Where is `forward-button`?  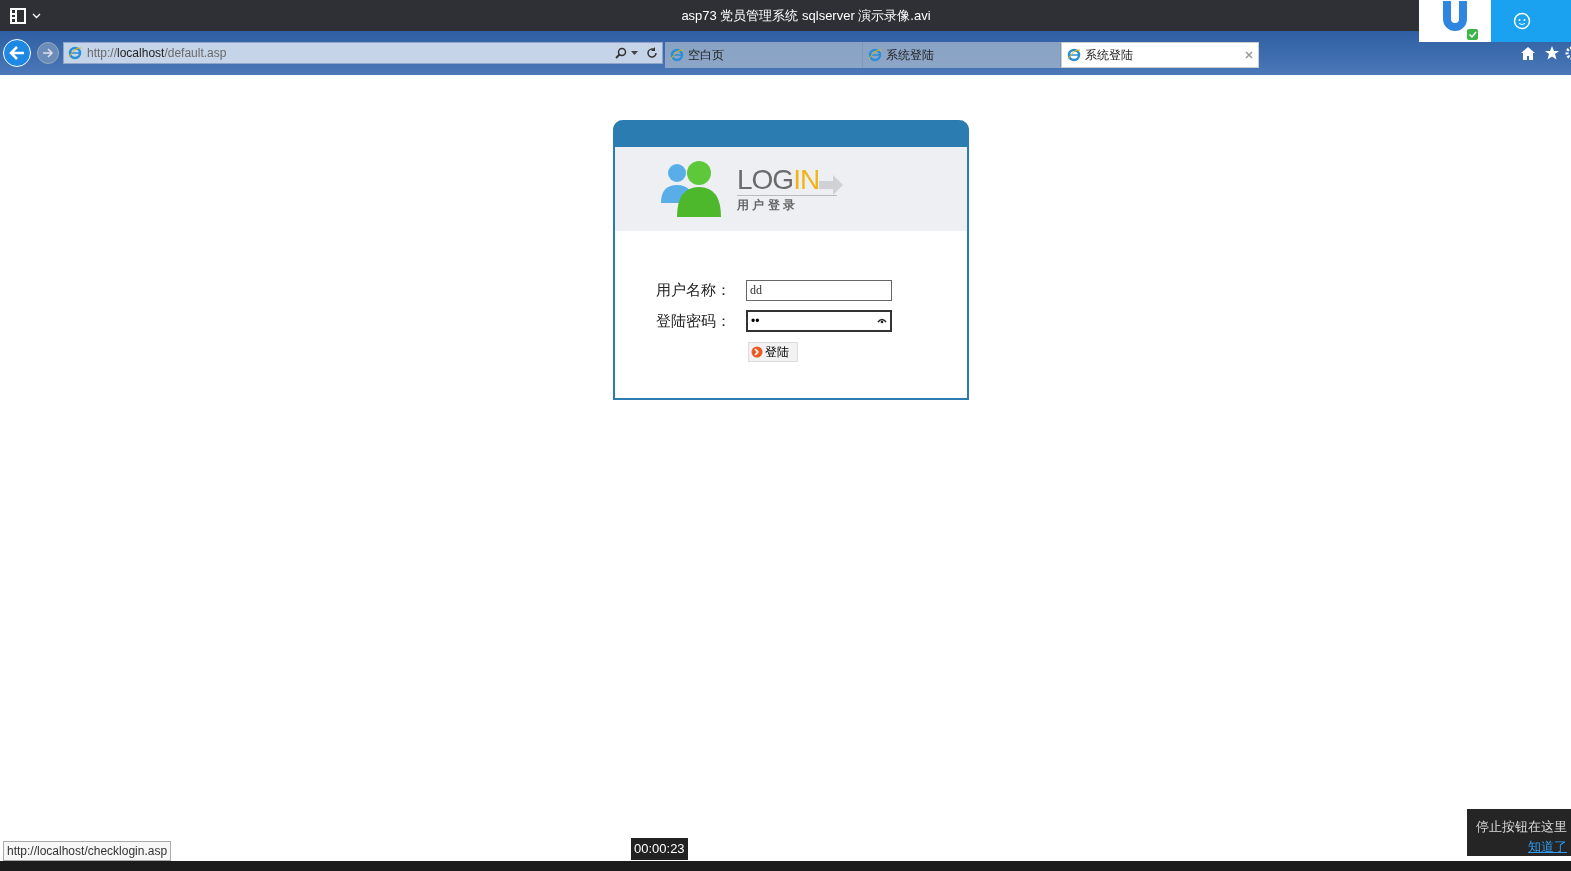 forward-button is located at coordinates (48, 53).